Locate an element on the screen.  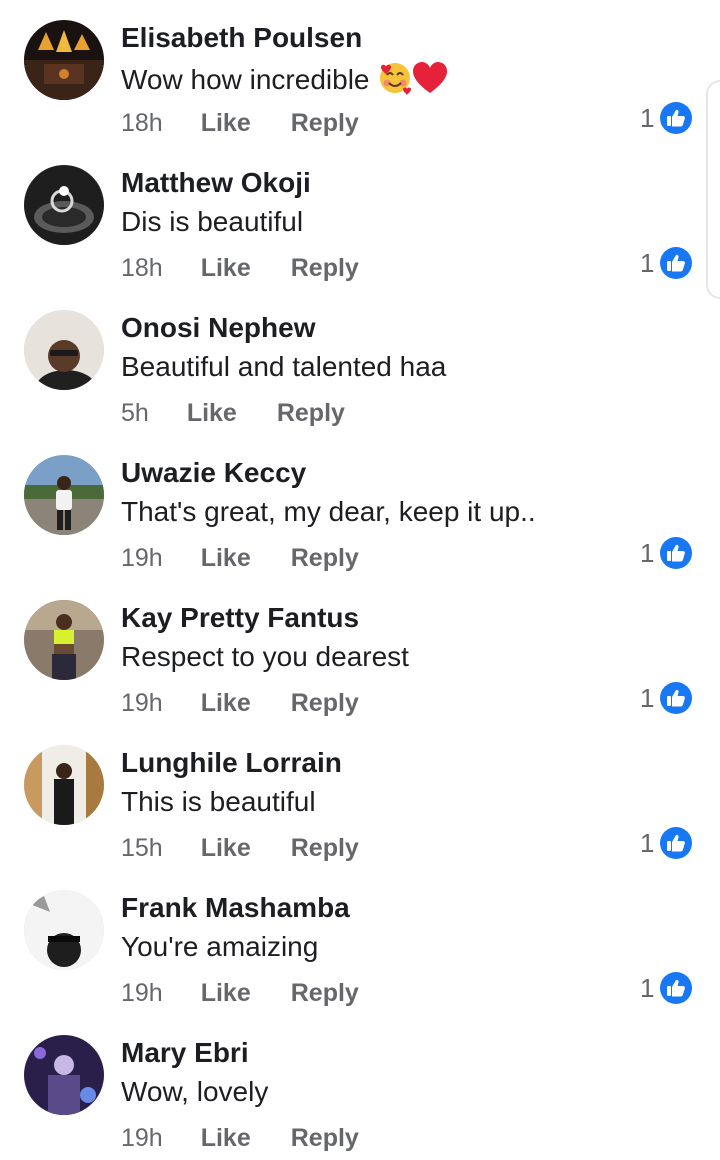
comment-item: Mary Ebri Wow, lovely 19h Like Reply is located at coordinates (360, 1087).